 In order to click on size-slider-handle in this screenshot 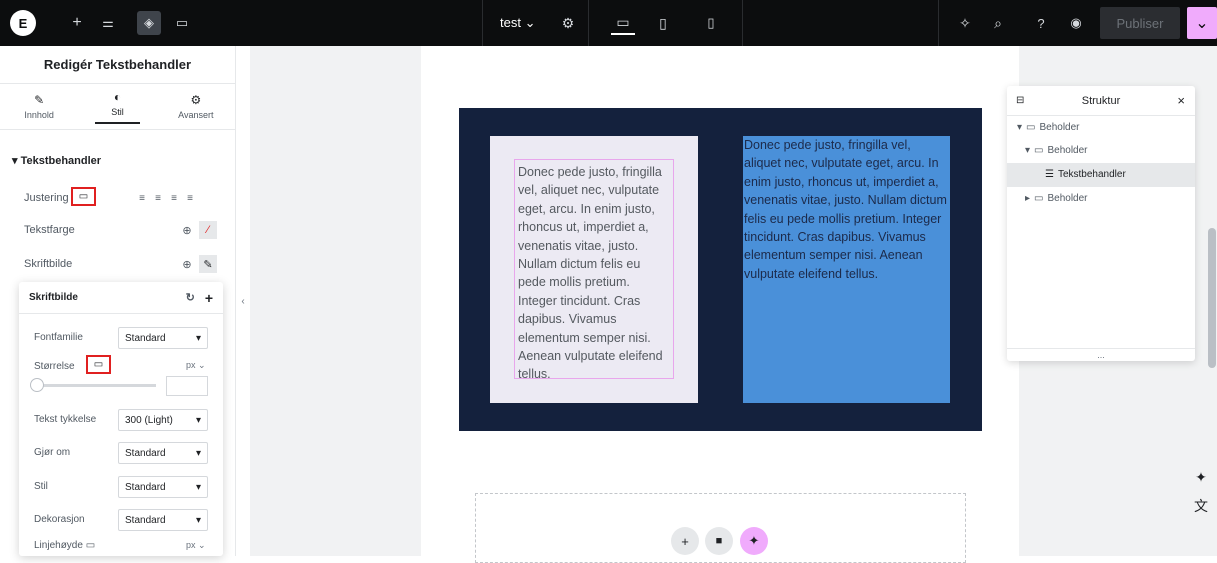, I will do `click(37, 385)`.